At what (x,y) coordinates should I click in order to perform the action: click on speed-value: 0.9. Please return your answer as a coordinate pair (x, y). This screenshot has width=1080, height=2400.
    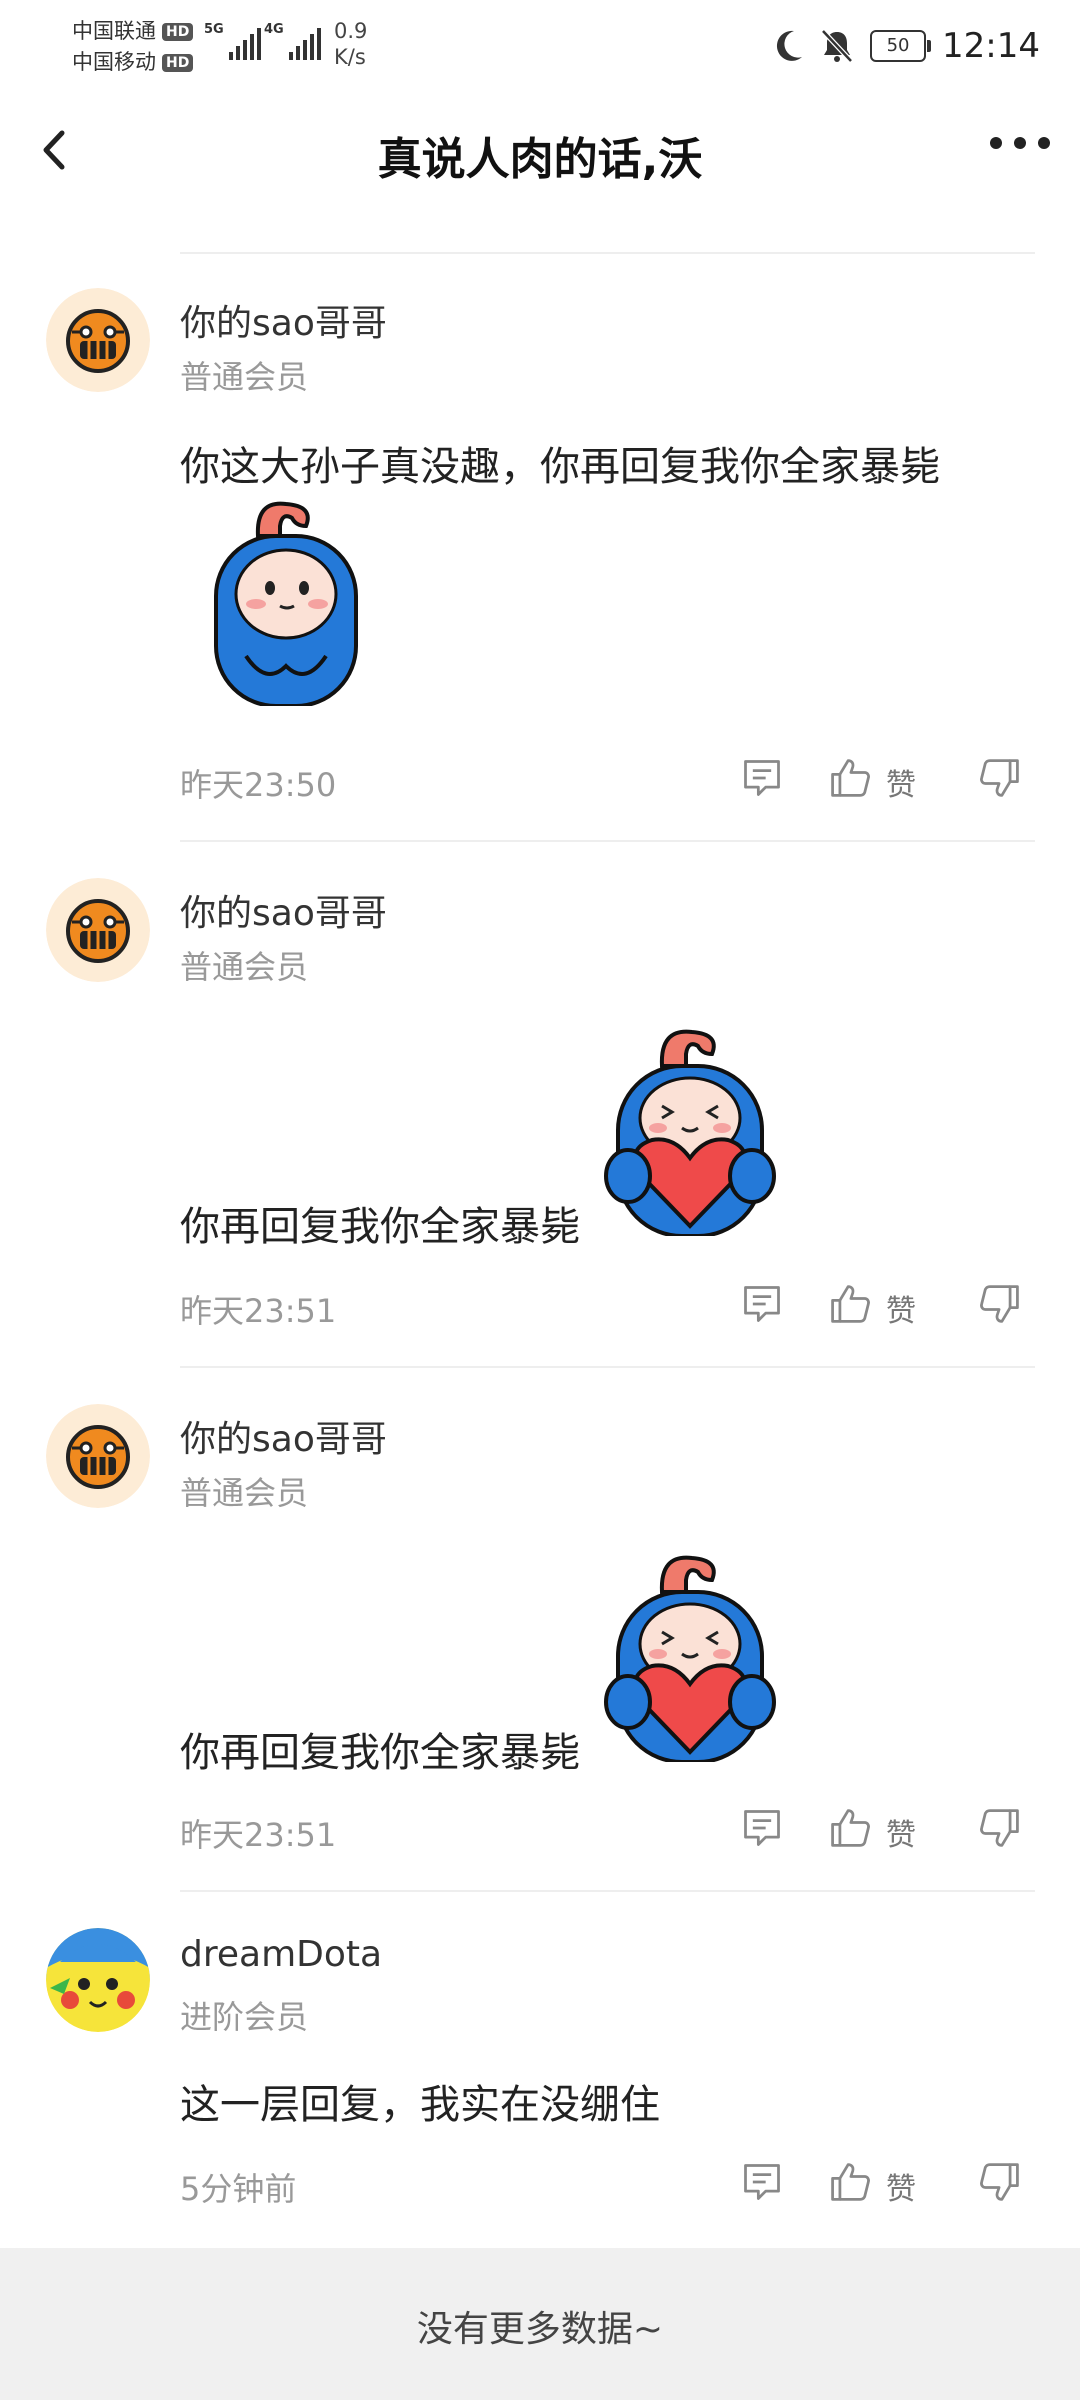
    Looking at the image, I should click on (351, 31).